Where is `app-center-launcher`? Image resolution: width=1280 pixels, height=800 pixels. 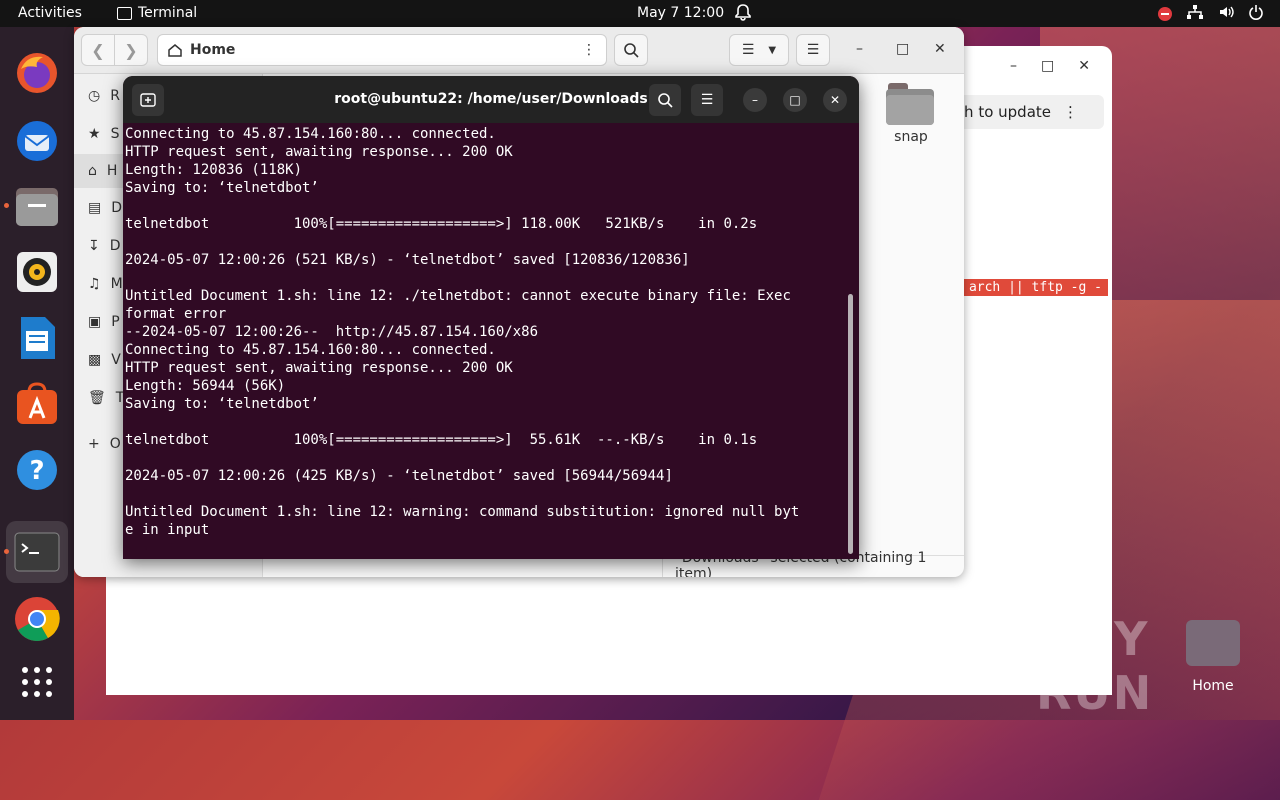
app-center-launcher is located at coordinates (37, 404).